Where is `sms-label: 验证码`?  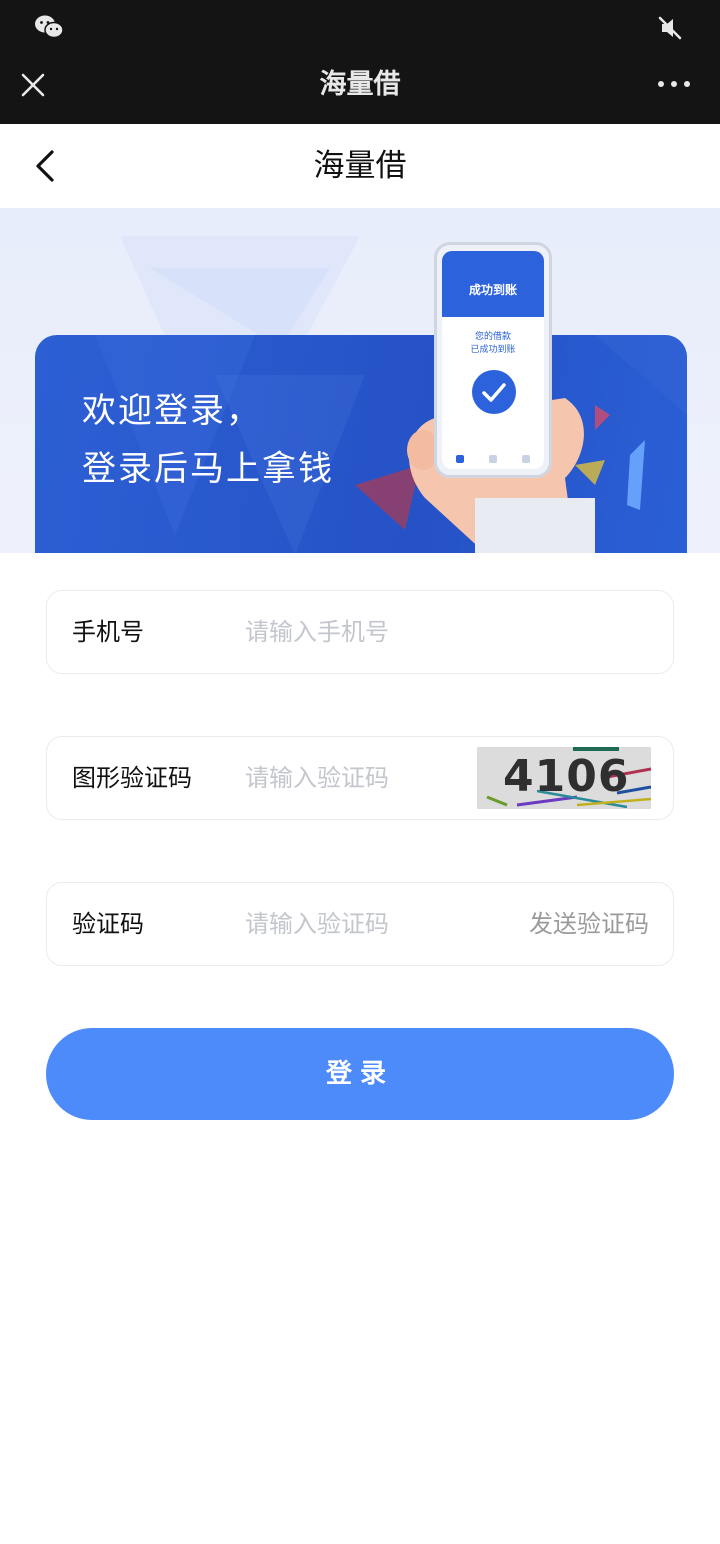
sms-label: 验证码 is located at coordinates (108, 924).